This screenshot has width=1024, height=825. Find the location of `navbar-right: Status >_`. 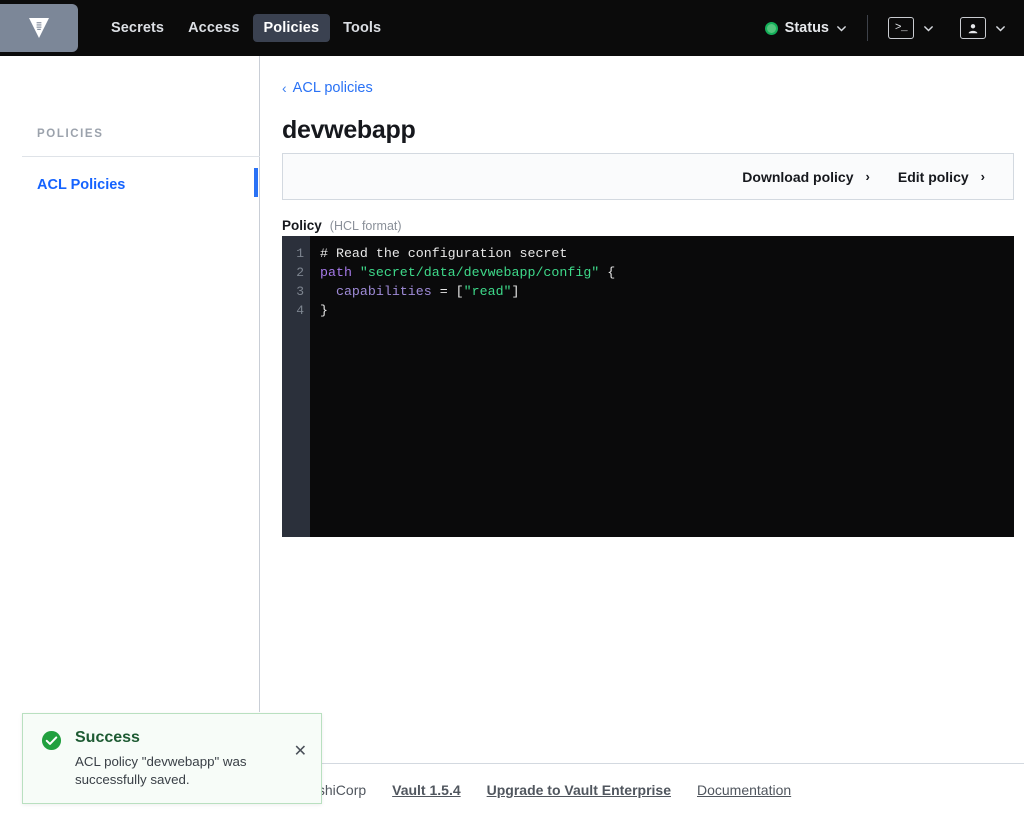

navbar-right: Status >_ is located at coordinates (894, 28).